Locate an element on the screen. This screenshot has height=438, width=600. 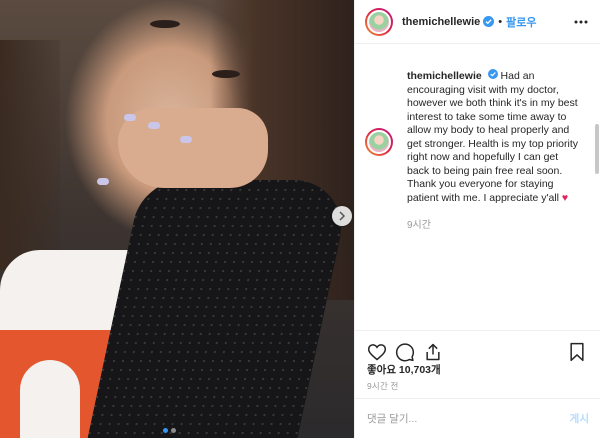
save-button is located at coordinates (577, 352).